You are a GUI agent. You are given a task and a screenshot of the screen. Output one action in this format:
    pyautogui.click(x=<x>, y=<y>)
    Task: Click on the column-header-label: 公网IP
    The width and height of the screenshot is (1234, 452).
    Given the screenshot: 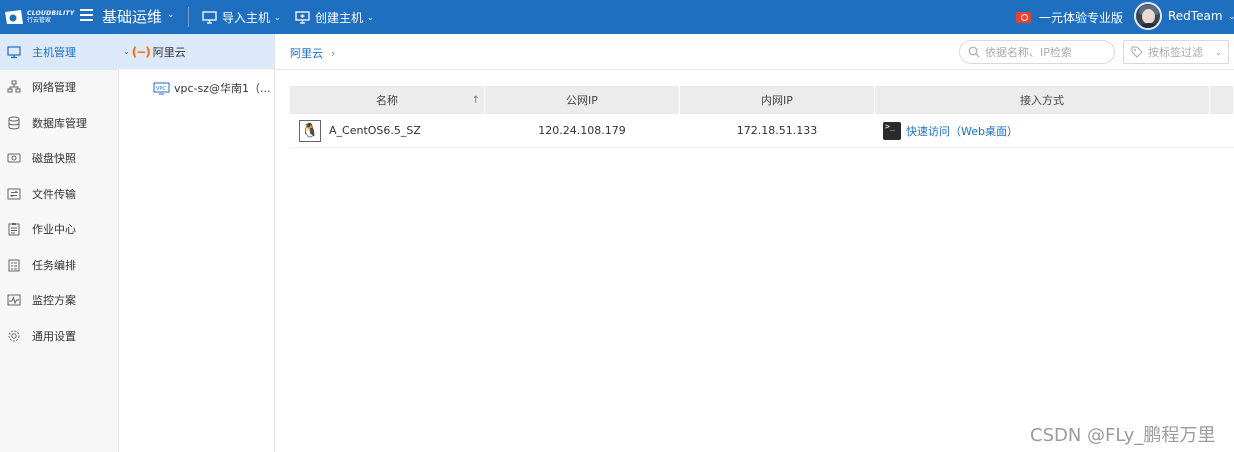 What is the action you would take?
    pyautogui.click(x=582, y=100)
    